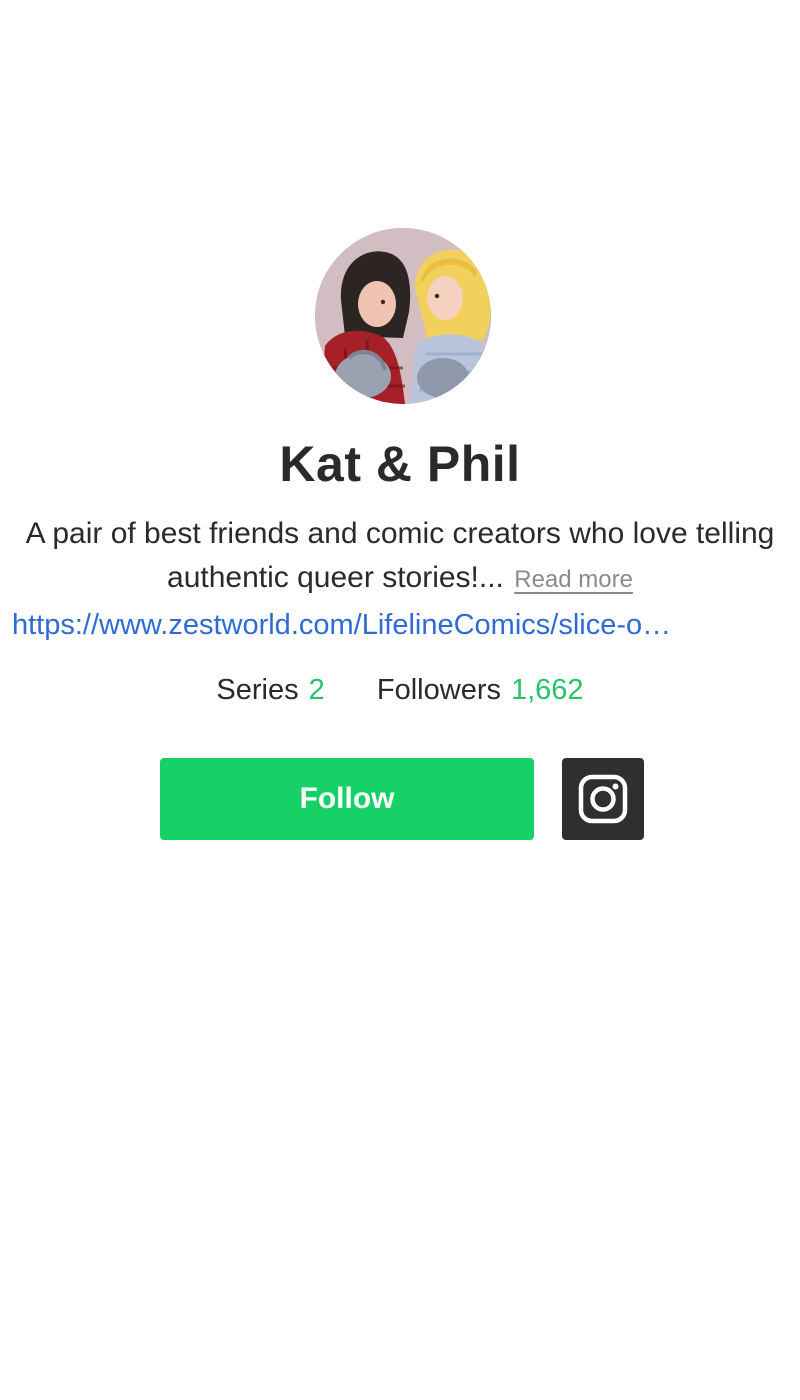 The width and height of the screenshot is (800, 1400). I want to click on instagram-icon, so click(603, 799).